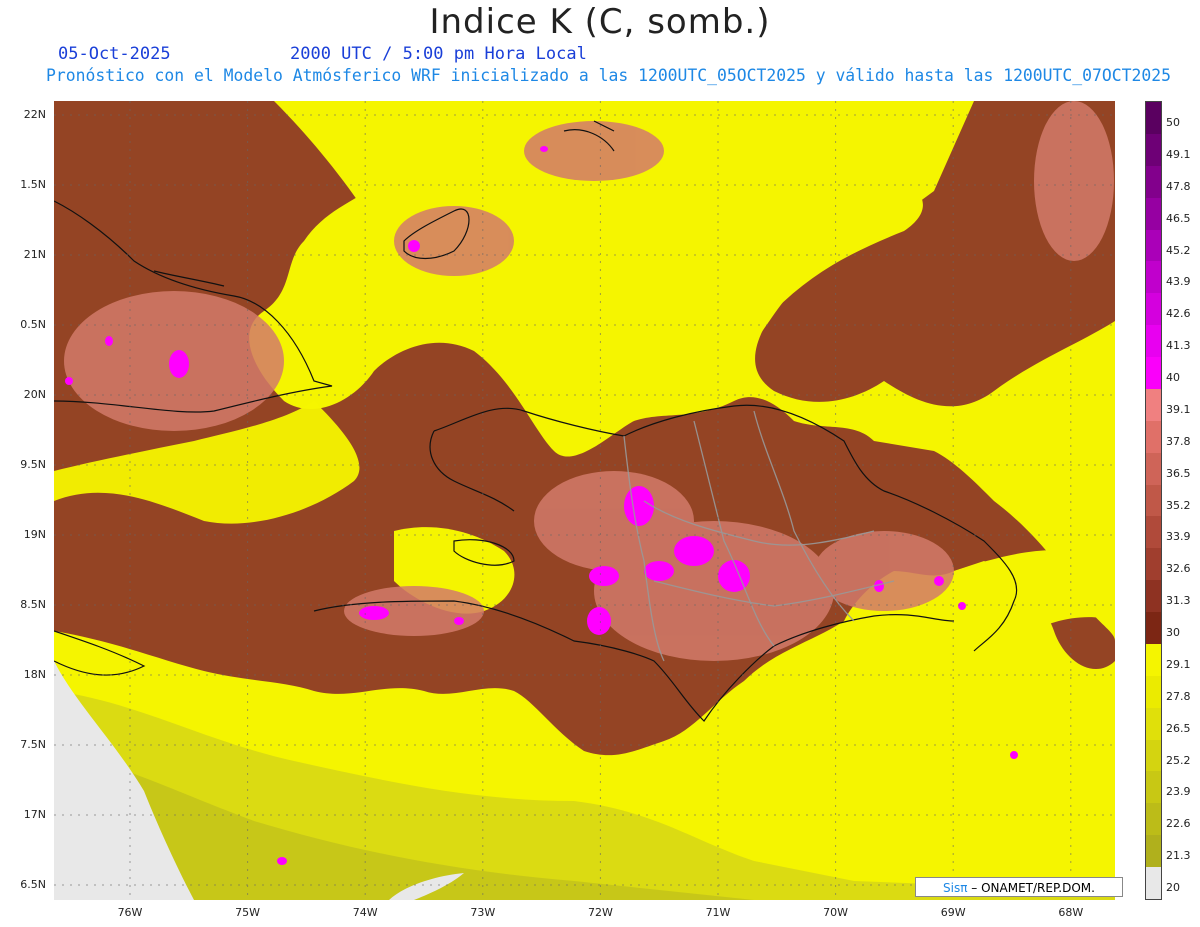 Image resolution: width=1200 pixels, height=927 pixels. Describe the element at coordinates (33, 184) in the screenshot. I see `lat-label: 1.5N` at that location.